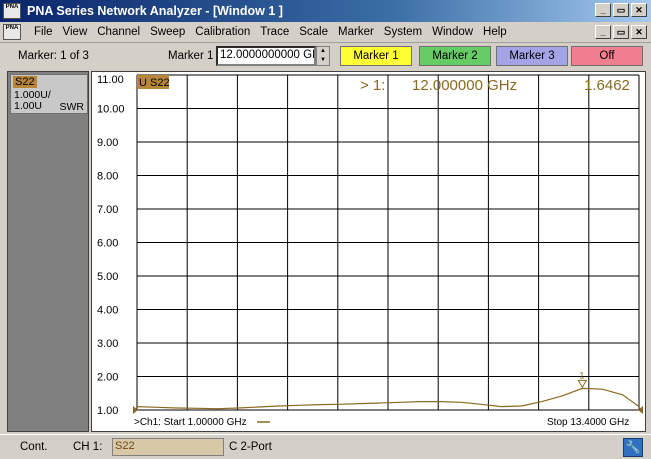 This screenshot has height=459, width=651. What do you see at coordinates (588, 422) in the screenshot?
I see `stop-frequency-label: Stop 13.4000 GHz` at bounding box center [588, 422].